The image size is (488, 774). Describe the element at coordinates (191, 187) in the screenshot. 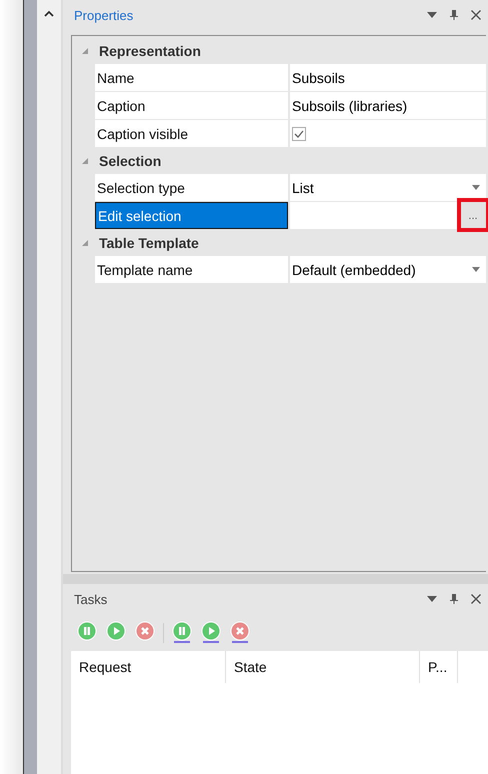

I see `property-name: Selection type` at that location.